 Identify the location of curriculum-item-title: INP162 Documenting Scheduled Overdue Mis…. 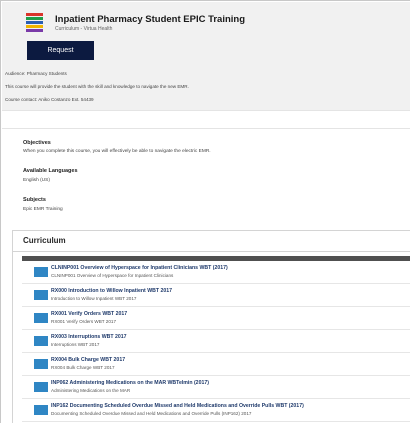
(177, 406).